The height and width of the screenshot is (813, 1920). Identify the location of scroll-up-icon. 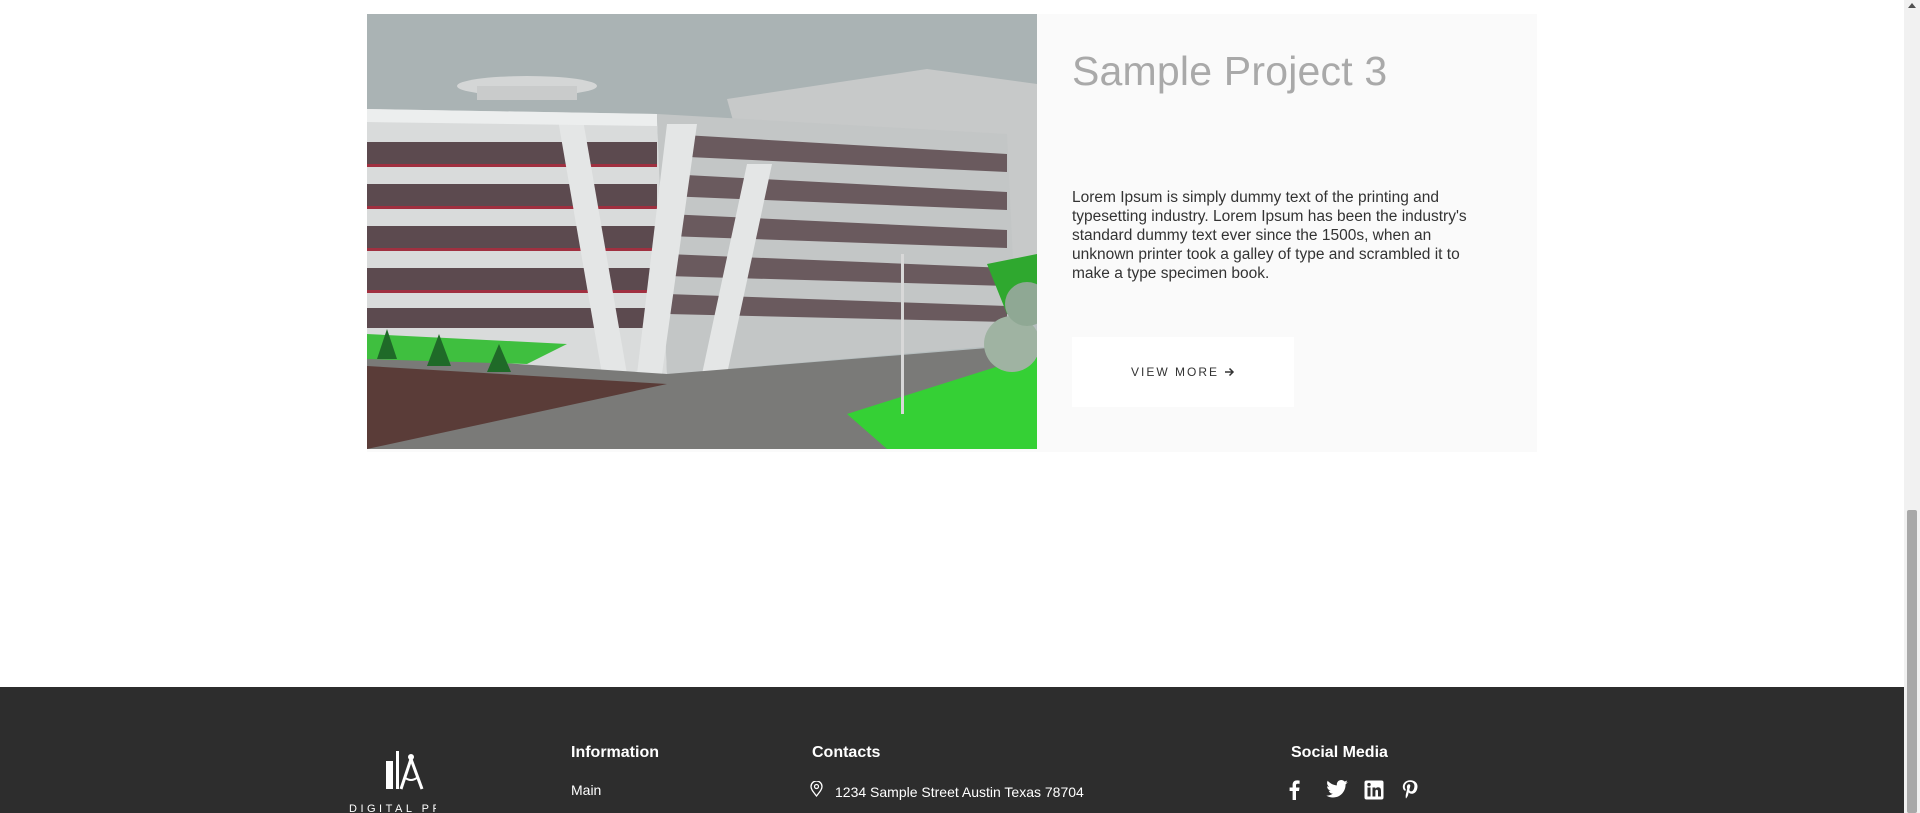
(1912, 5).